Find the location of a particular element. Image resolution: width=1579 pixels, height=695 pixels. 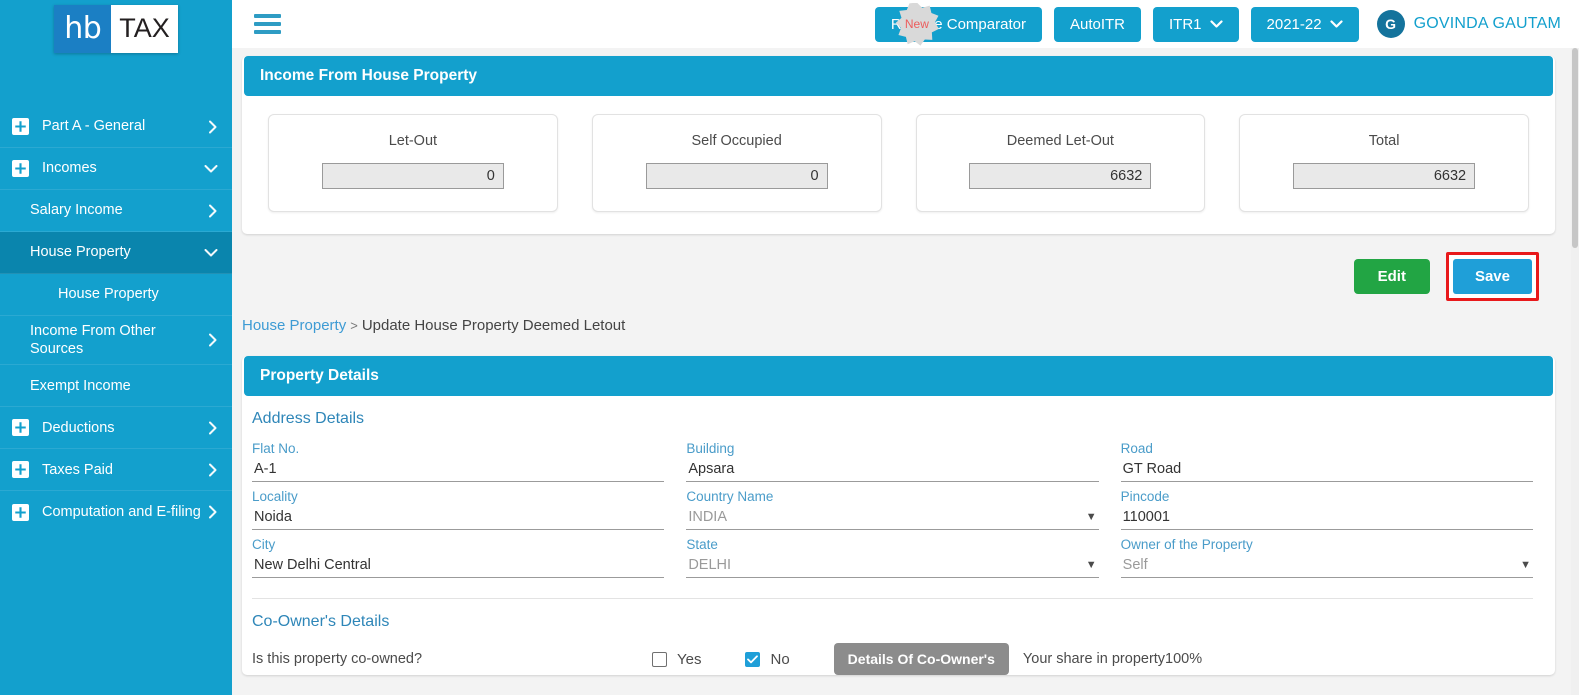

avatar: G is located at coordinates (1390, 24).